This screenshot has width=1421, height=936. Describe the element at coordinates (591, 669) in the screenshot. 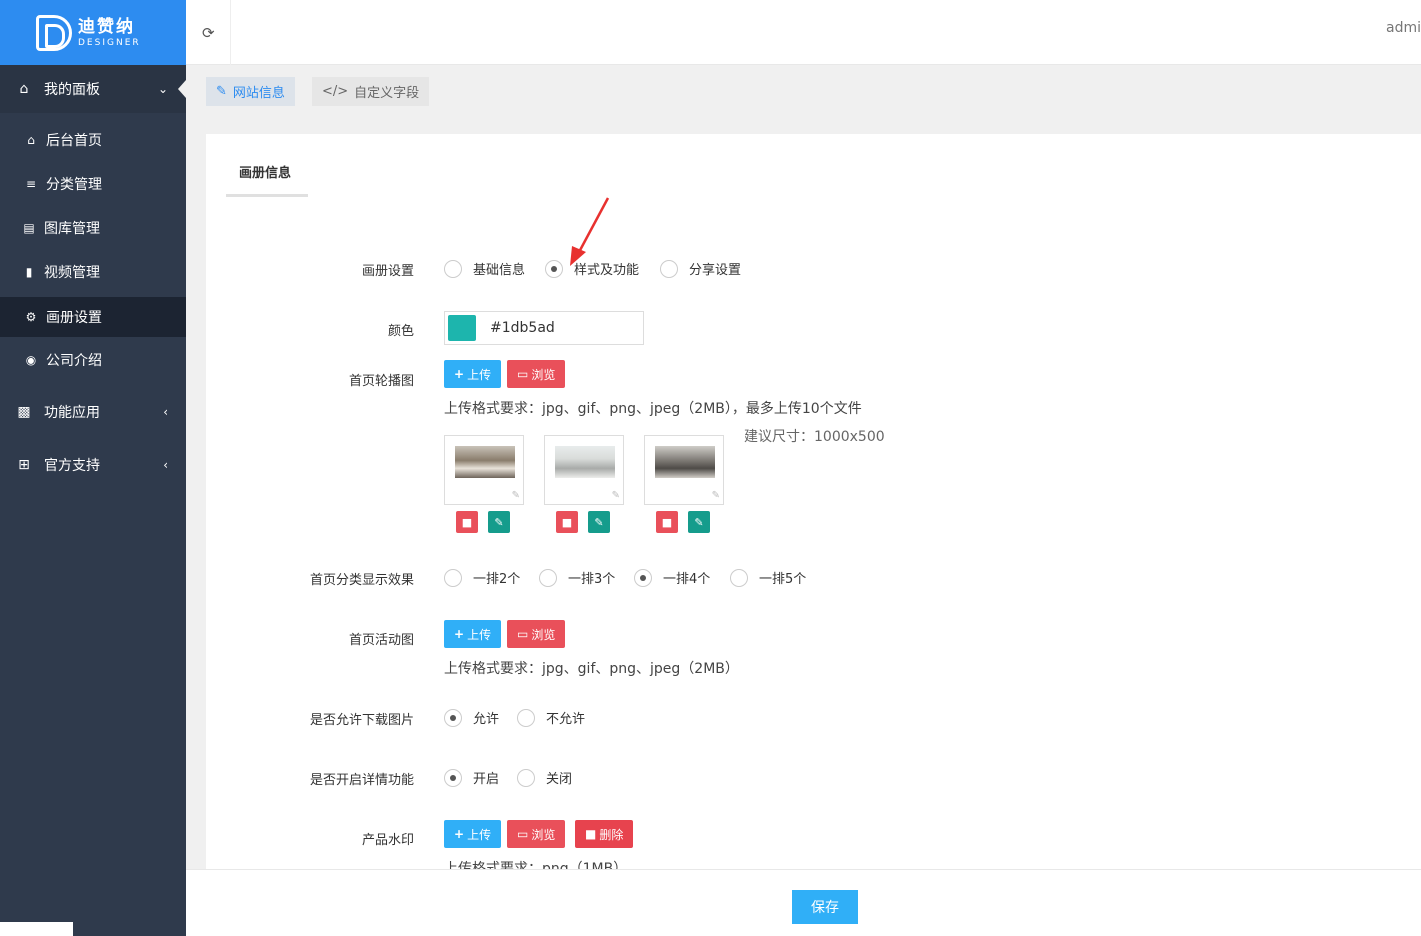

I see `activity-hint: 上传格式要求：jpg、gif、png、jpeg（2MB）` at that location.